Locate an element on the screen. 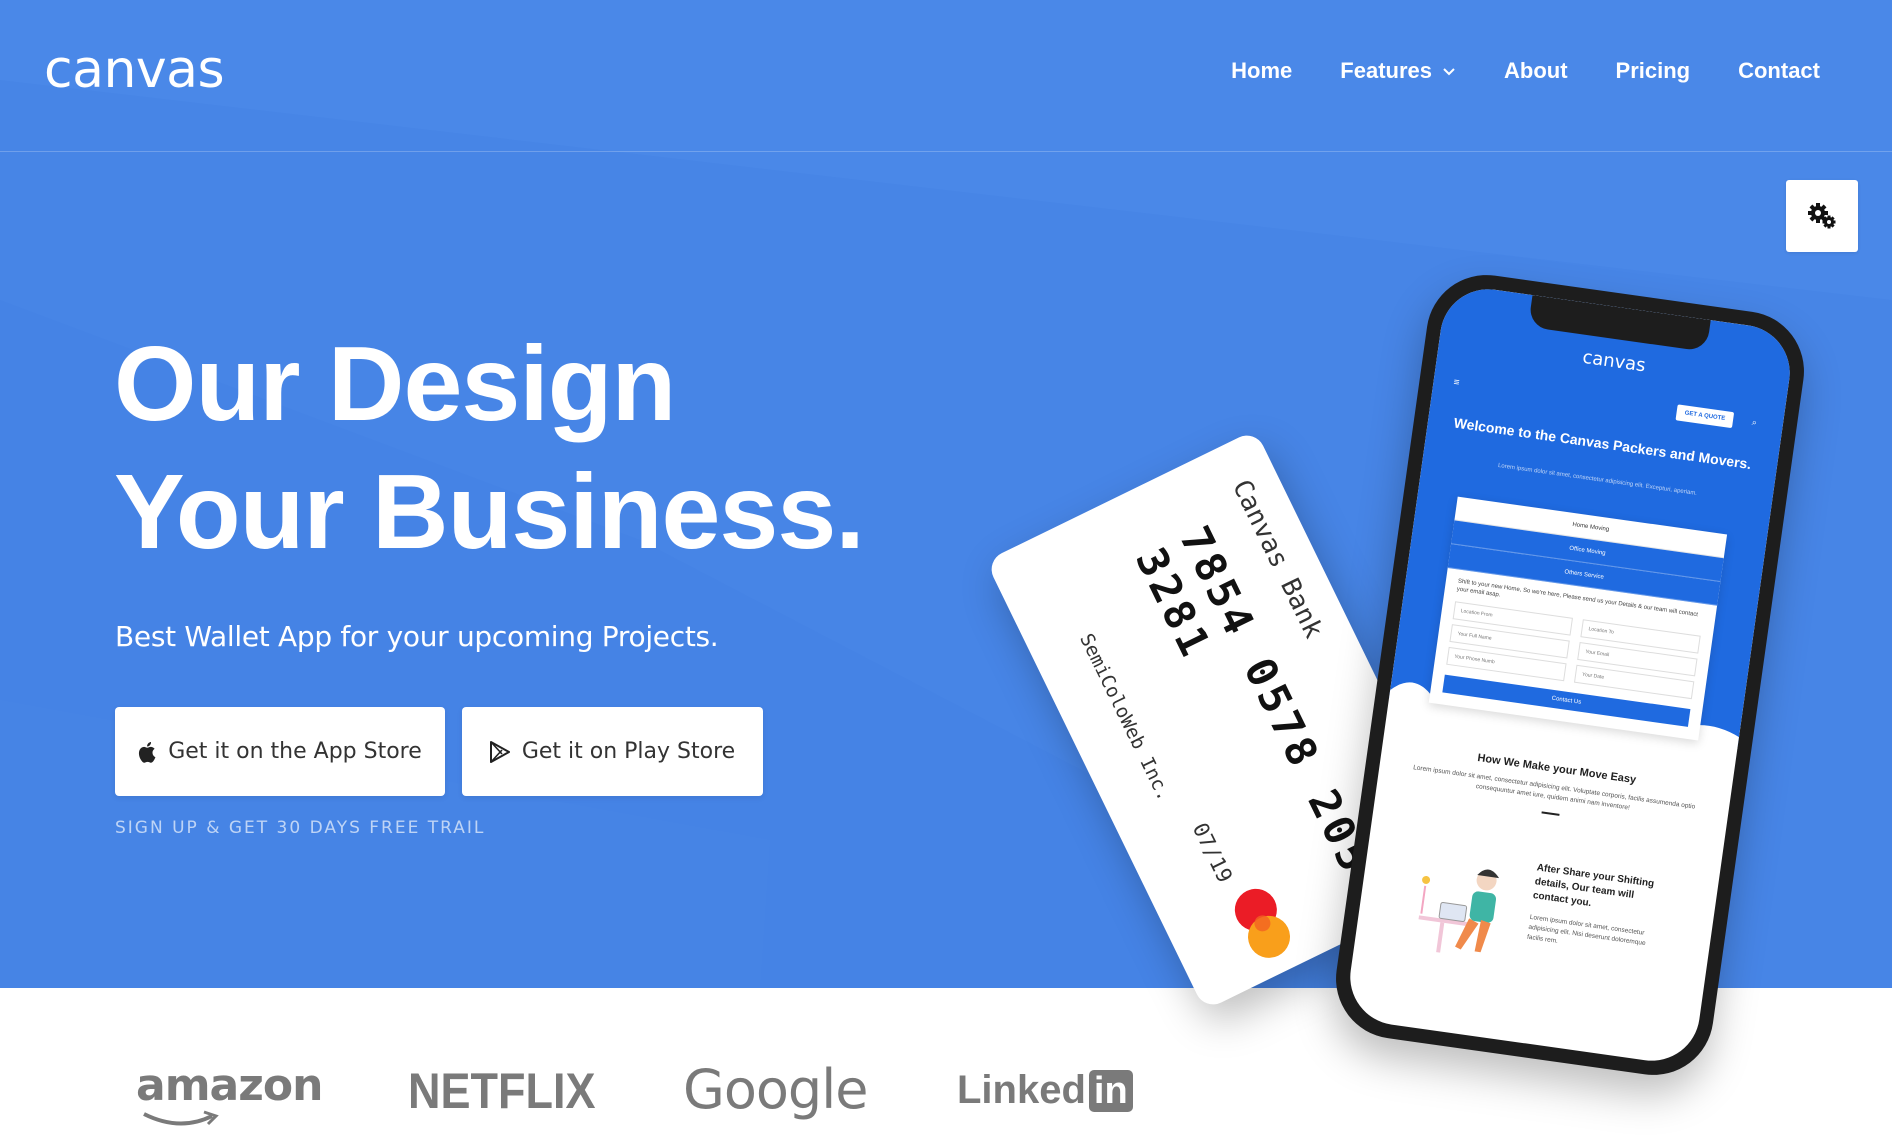  headline-line-1: Our Design is located at coordinates (395, 384).